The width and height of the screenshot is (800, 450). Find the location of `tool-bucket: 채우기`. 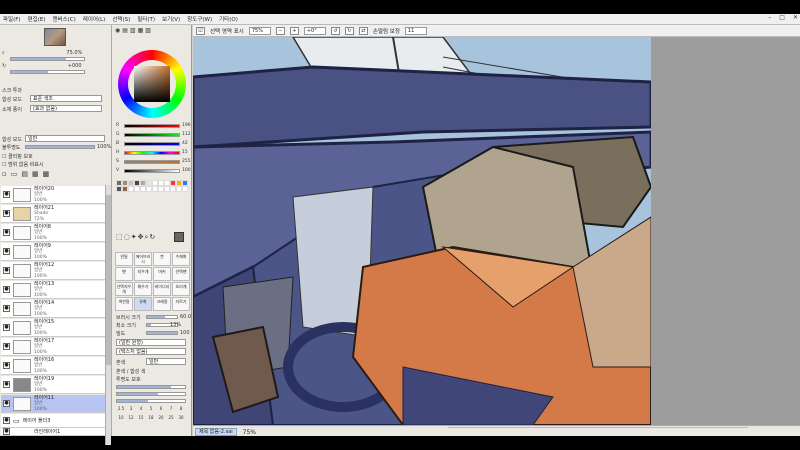

tool-bucket: 채우기 is located at coordinates (143, 289).